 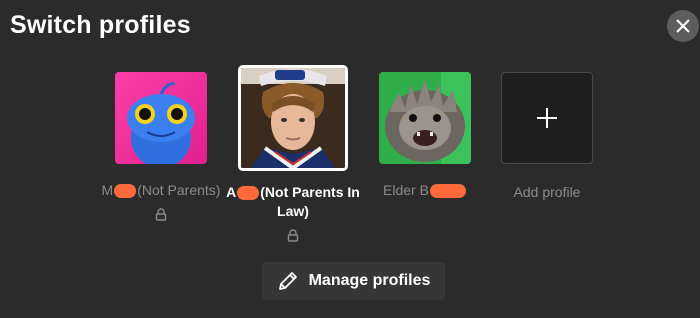 I want to click on profile-item-1: M (Not Parents), so click(x=161, y=146).